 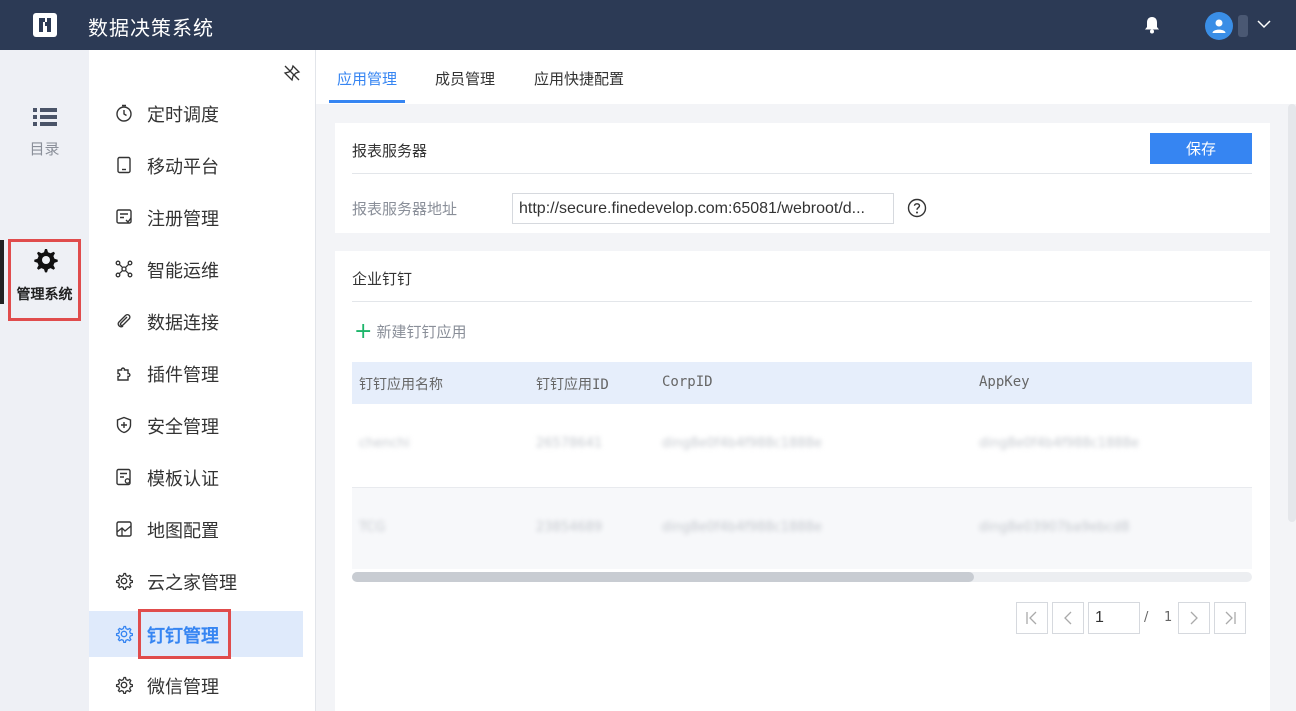 What do you see at coordinates (183, 531) in the screenshot?
I see `menu-item-label: 地图配置` at bounding box center [183, 531].